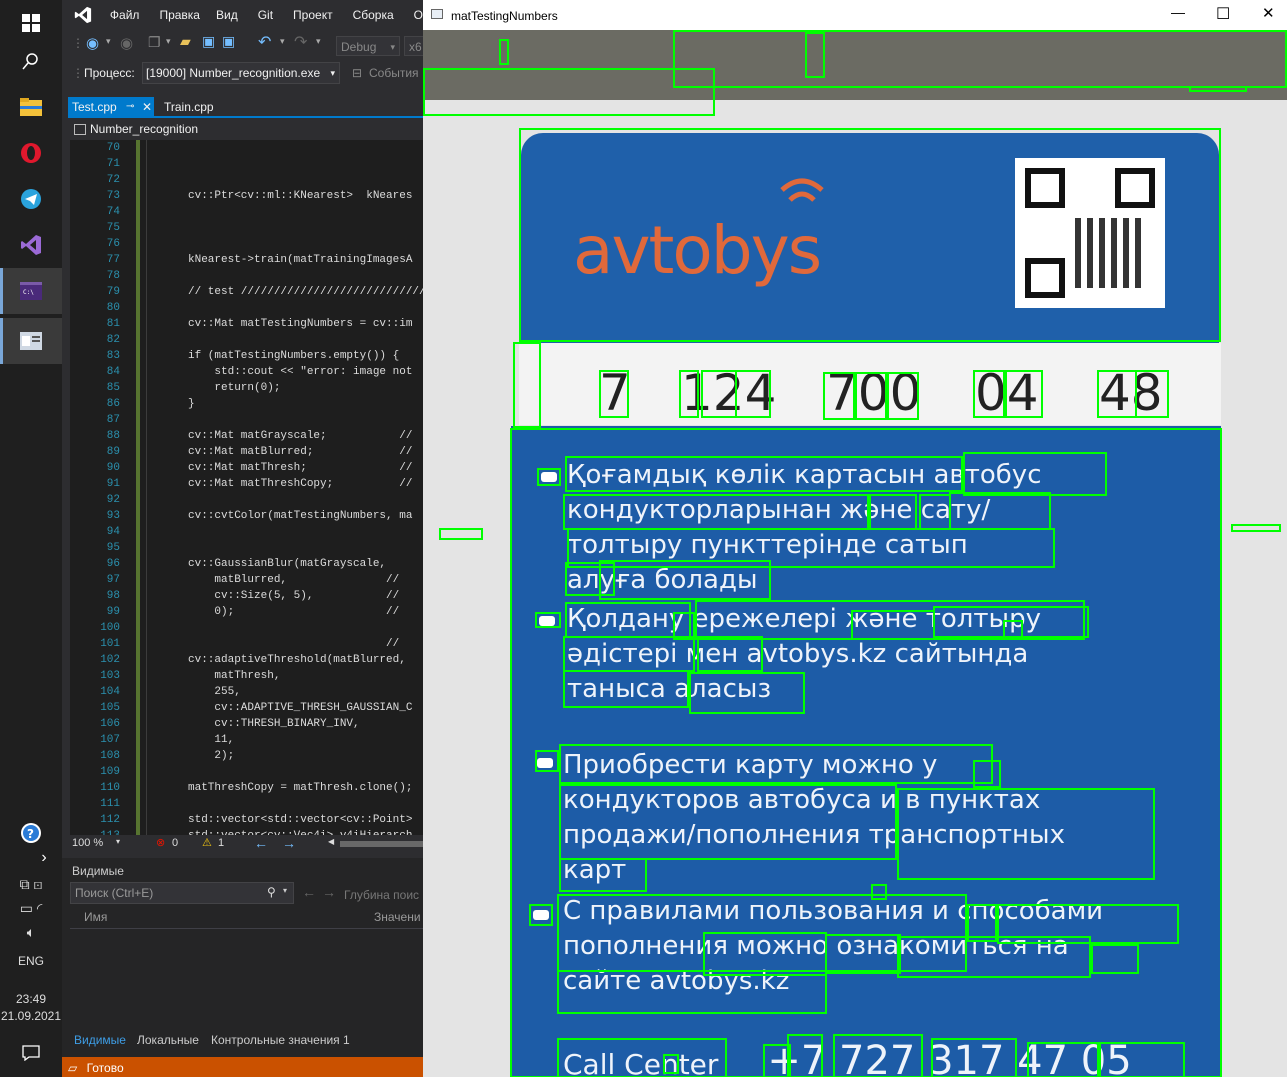 The width and height of the screenshot is (1287, 1077). What do you see at coordinates (246, 129) in the screenshot?
I see `breadcrumb: Number_recognition` at bounding box center [246, 129].